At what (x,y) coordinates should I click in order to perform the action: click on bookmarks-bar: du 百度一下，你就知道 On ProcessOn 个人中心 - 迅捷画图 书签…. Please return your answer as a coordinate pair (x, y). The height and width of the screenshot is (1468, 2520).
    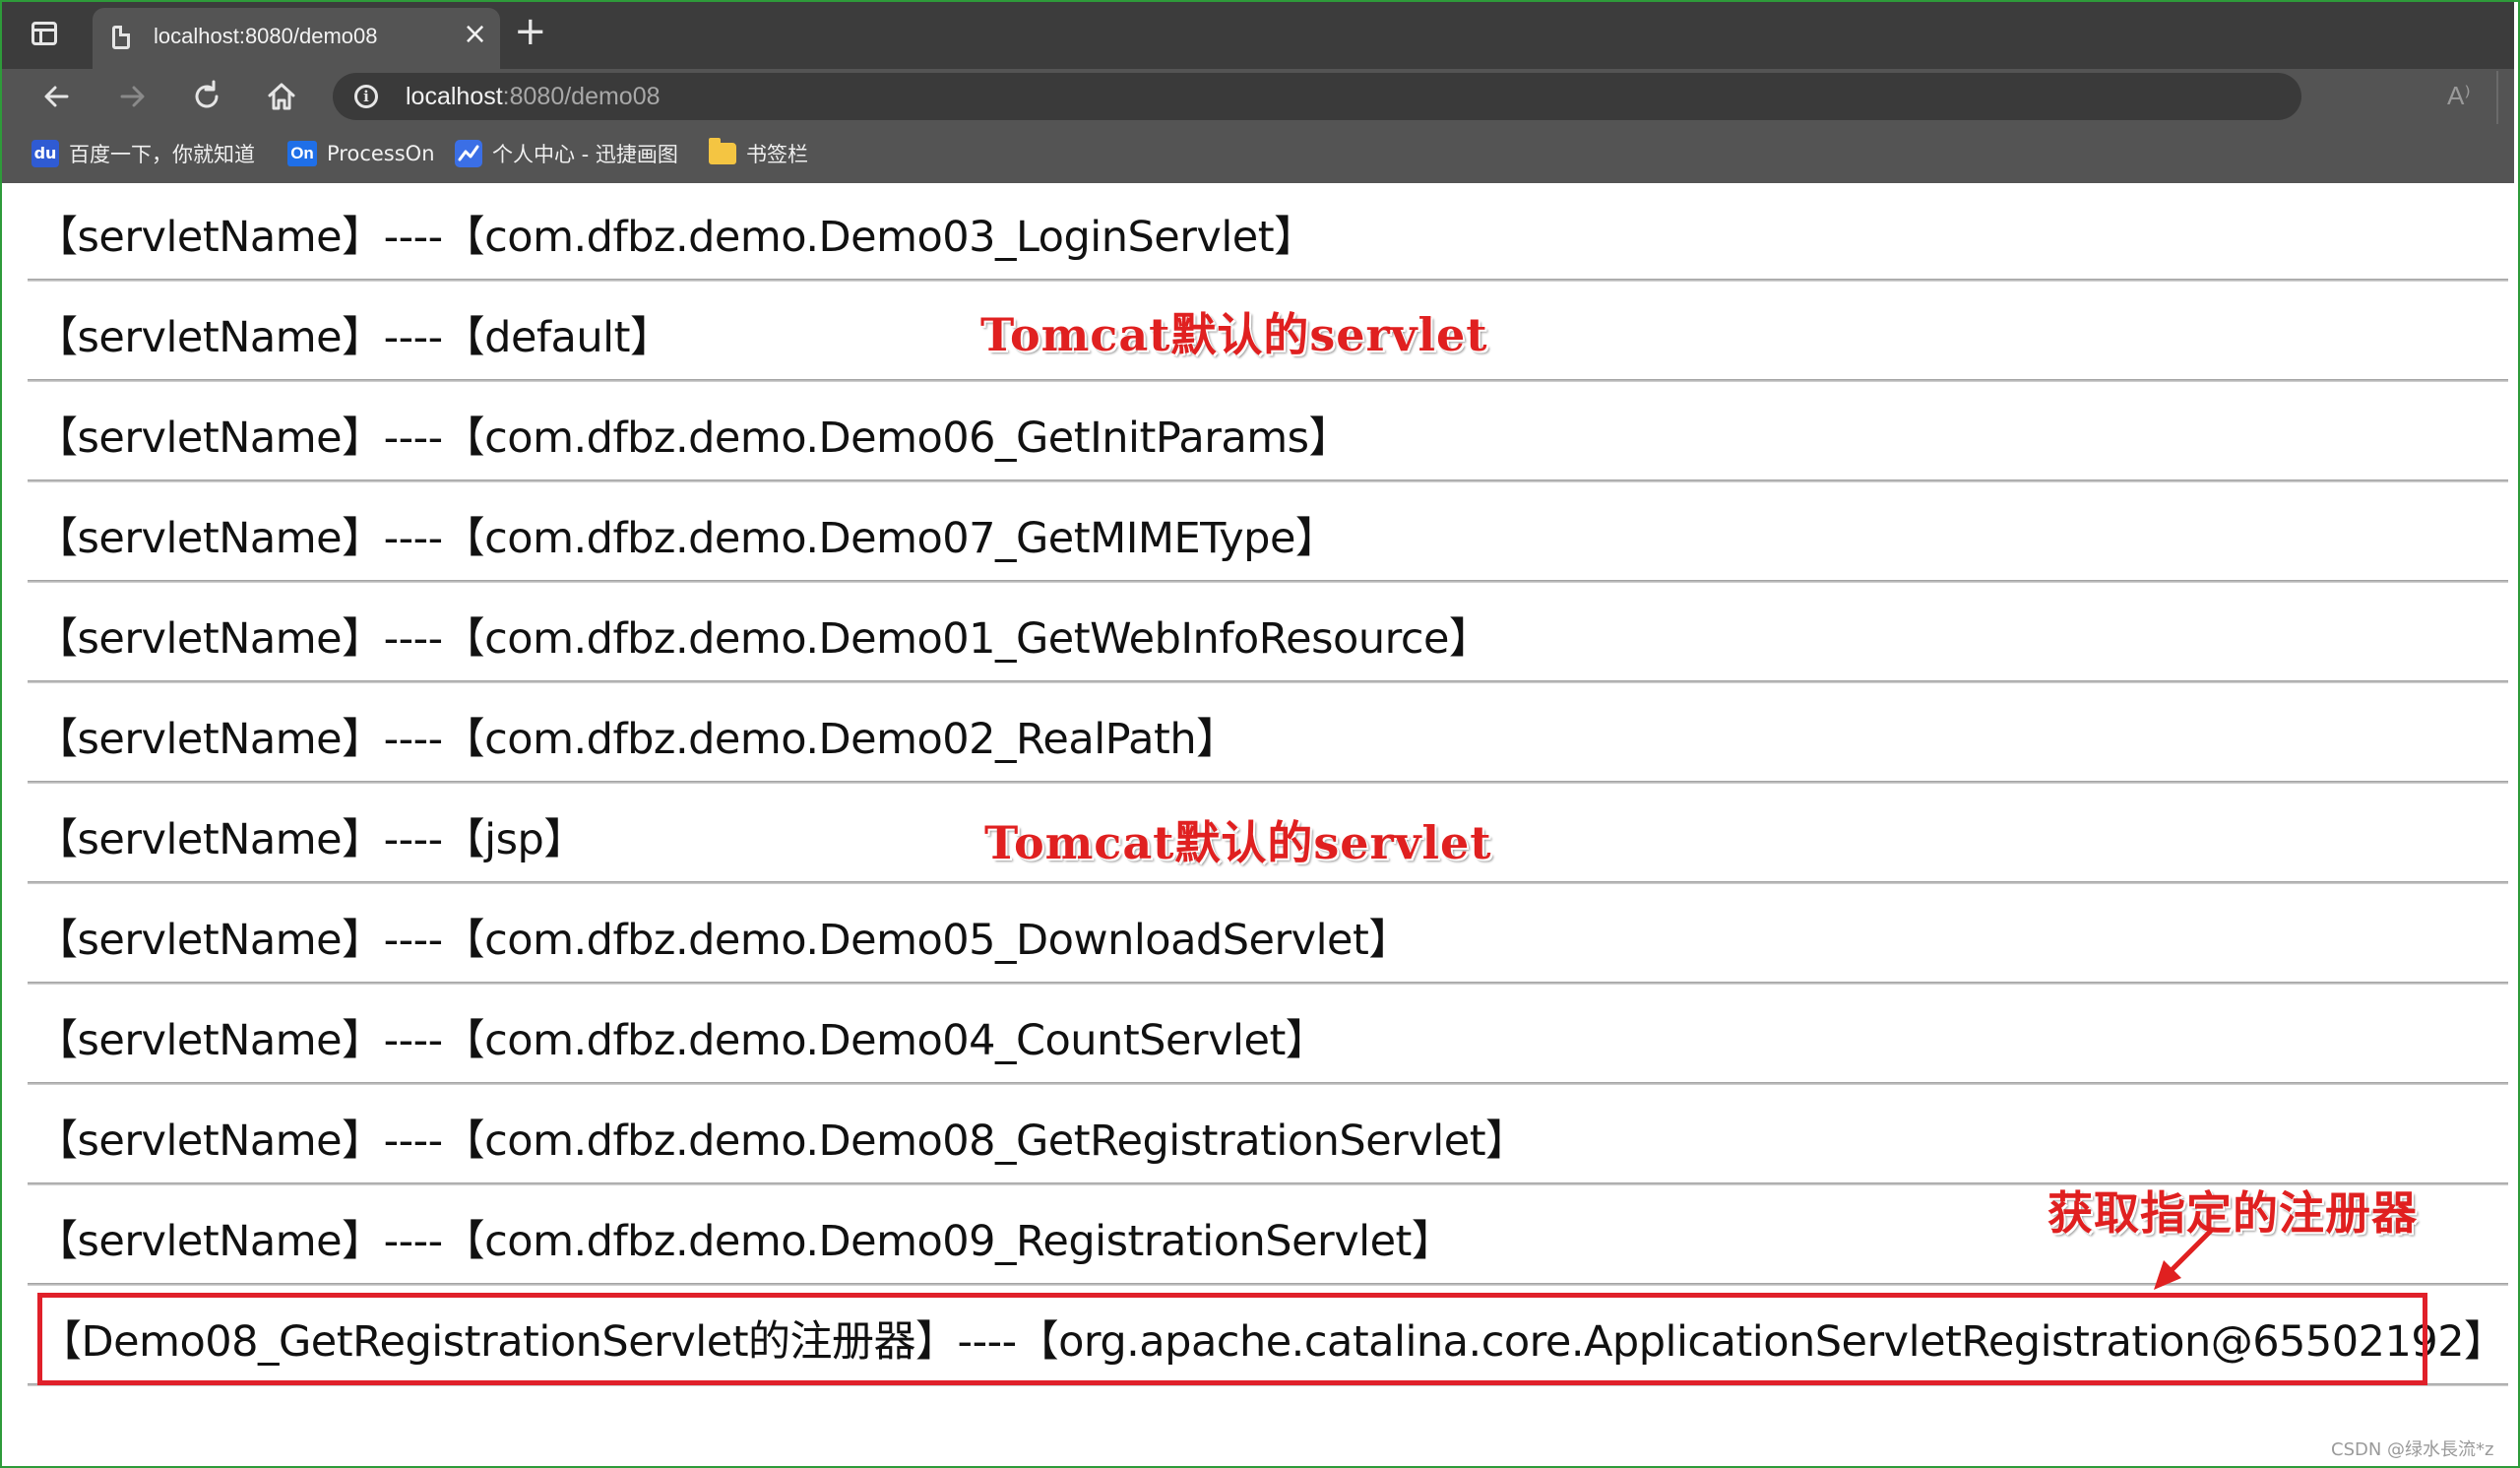
    Looking at the image, I should click on (1258, 154).